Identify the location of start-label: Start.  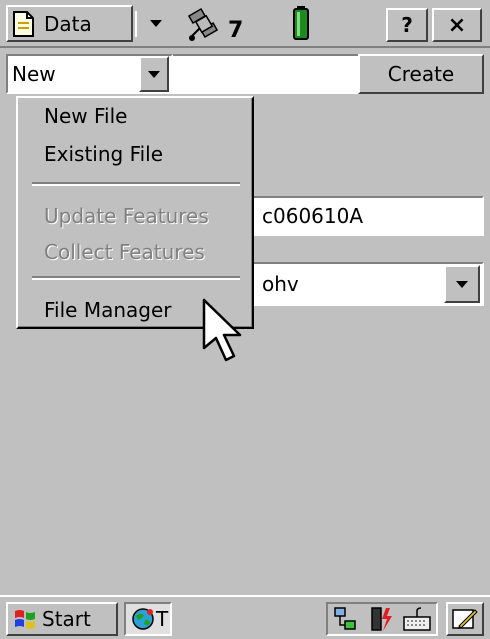
(66, 619).